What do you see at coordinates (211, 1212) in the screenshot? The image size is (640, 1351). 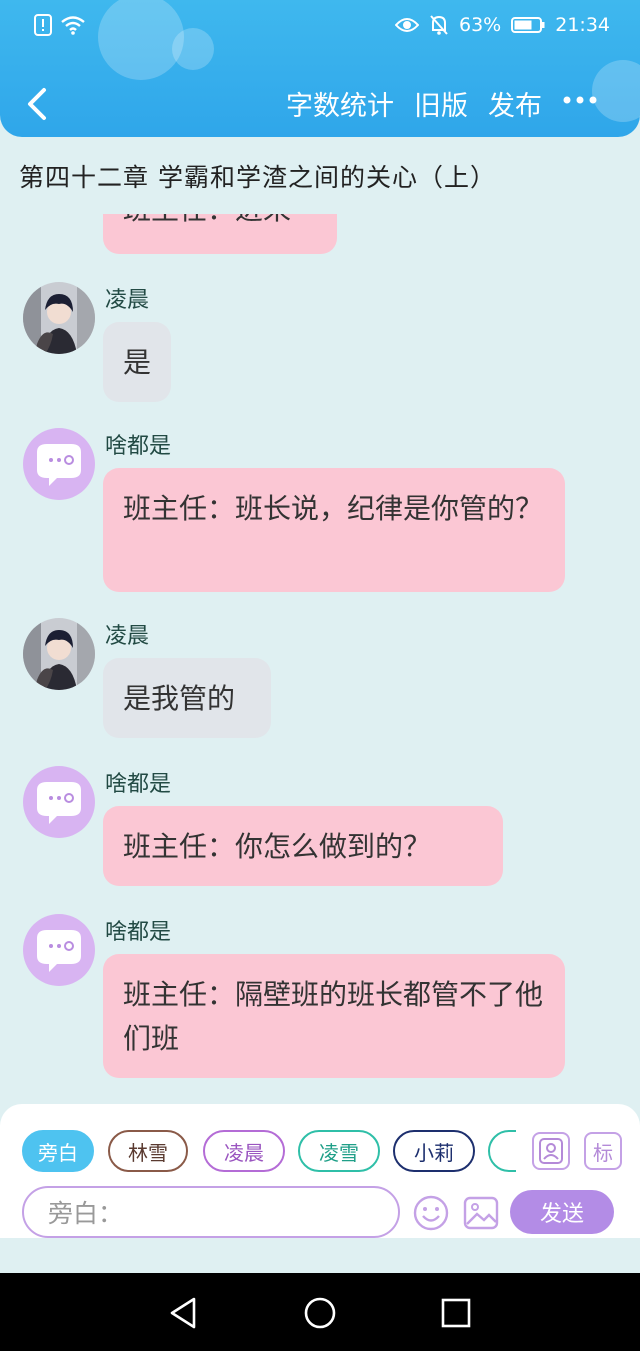 I see `message-input: 旁白：` at bounding box center [211, 1212].